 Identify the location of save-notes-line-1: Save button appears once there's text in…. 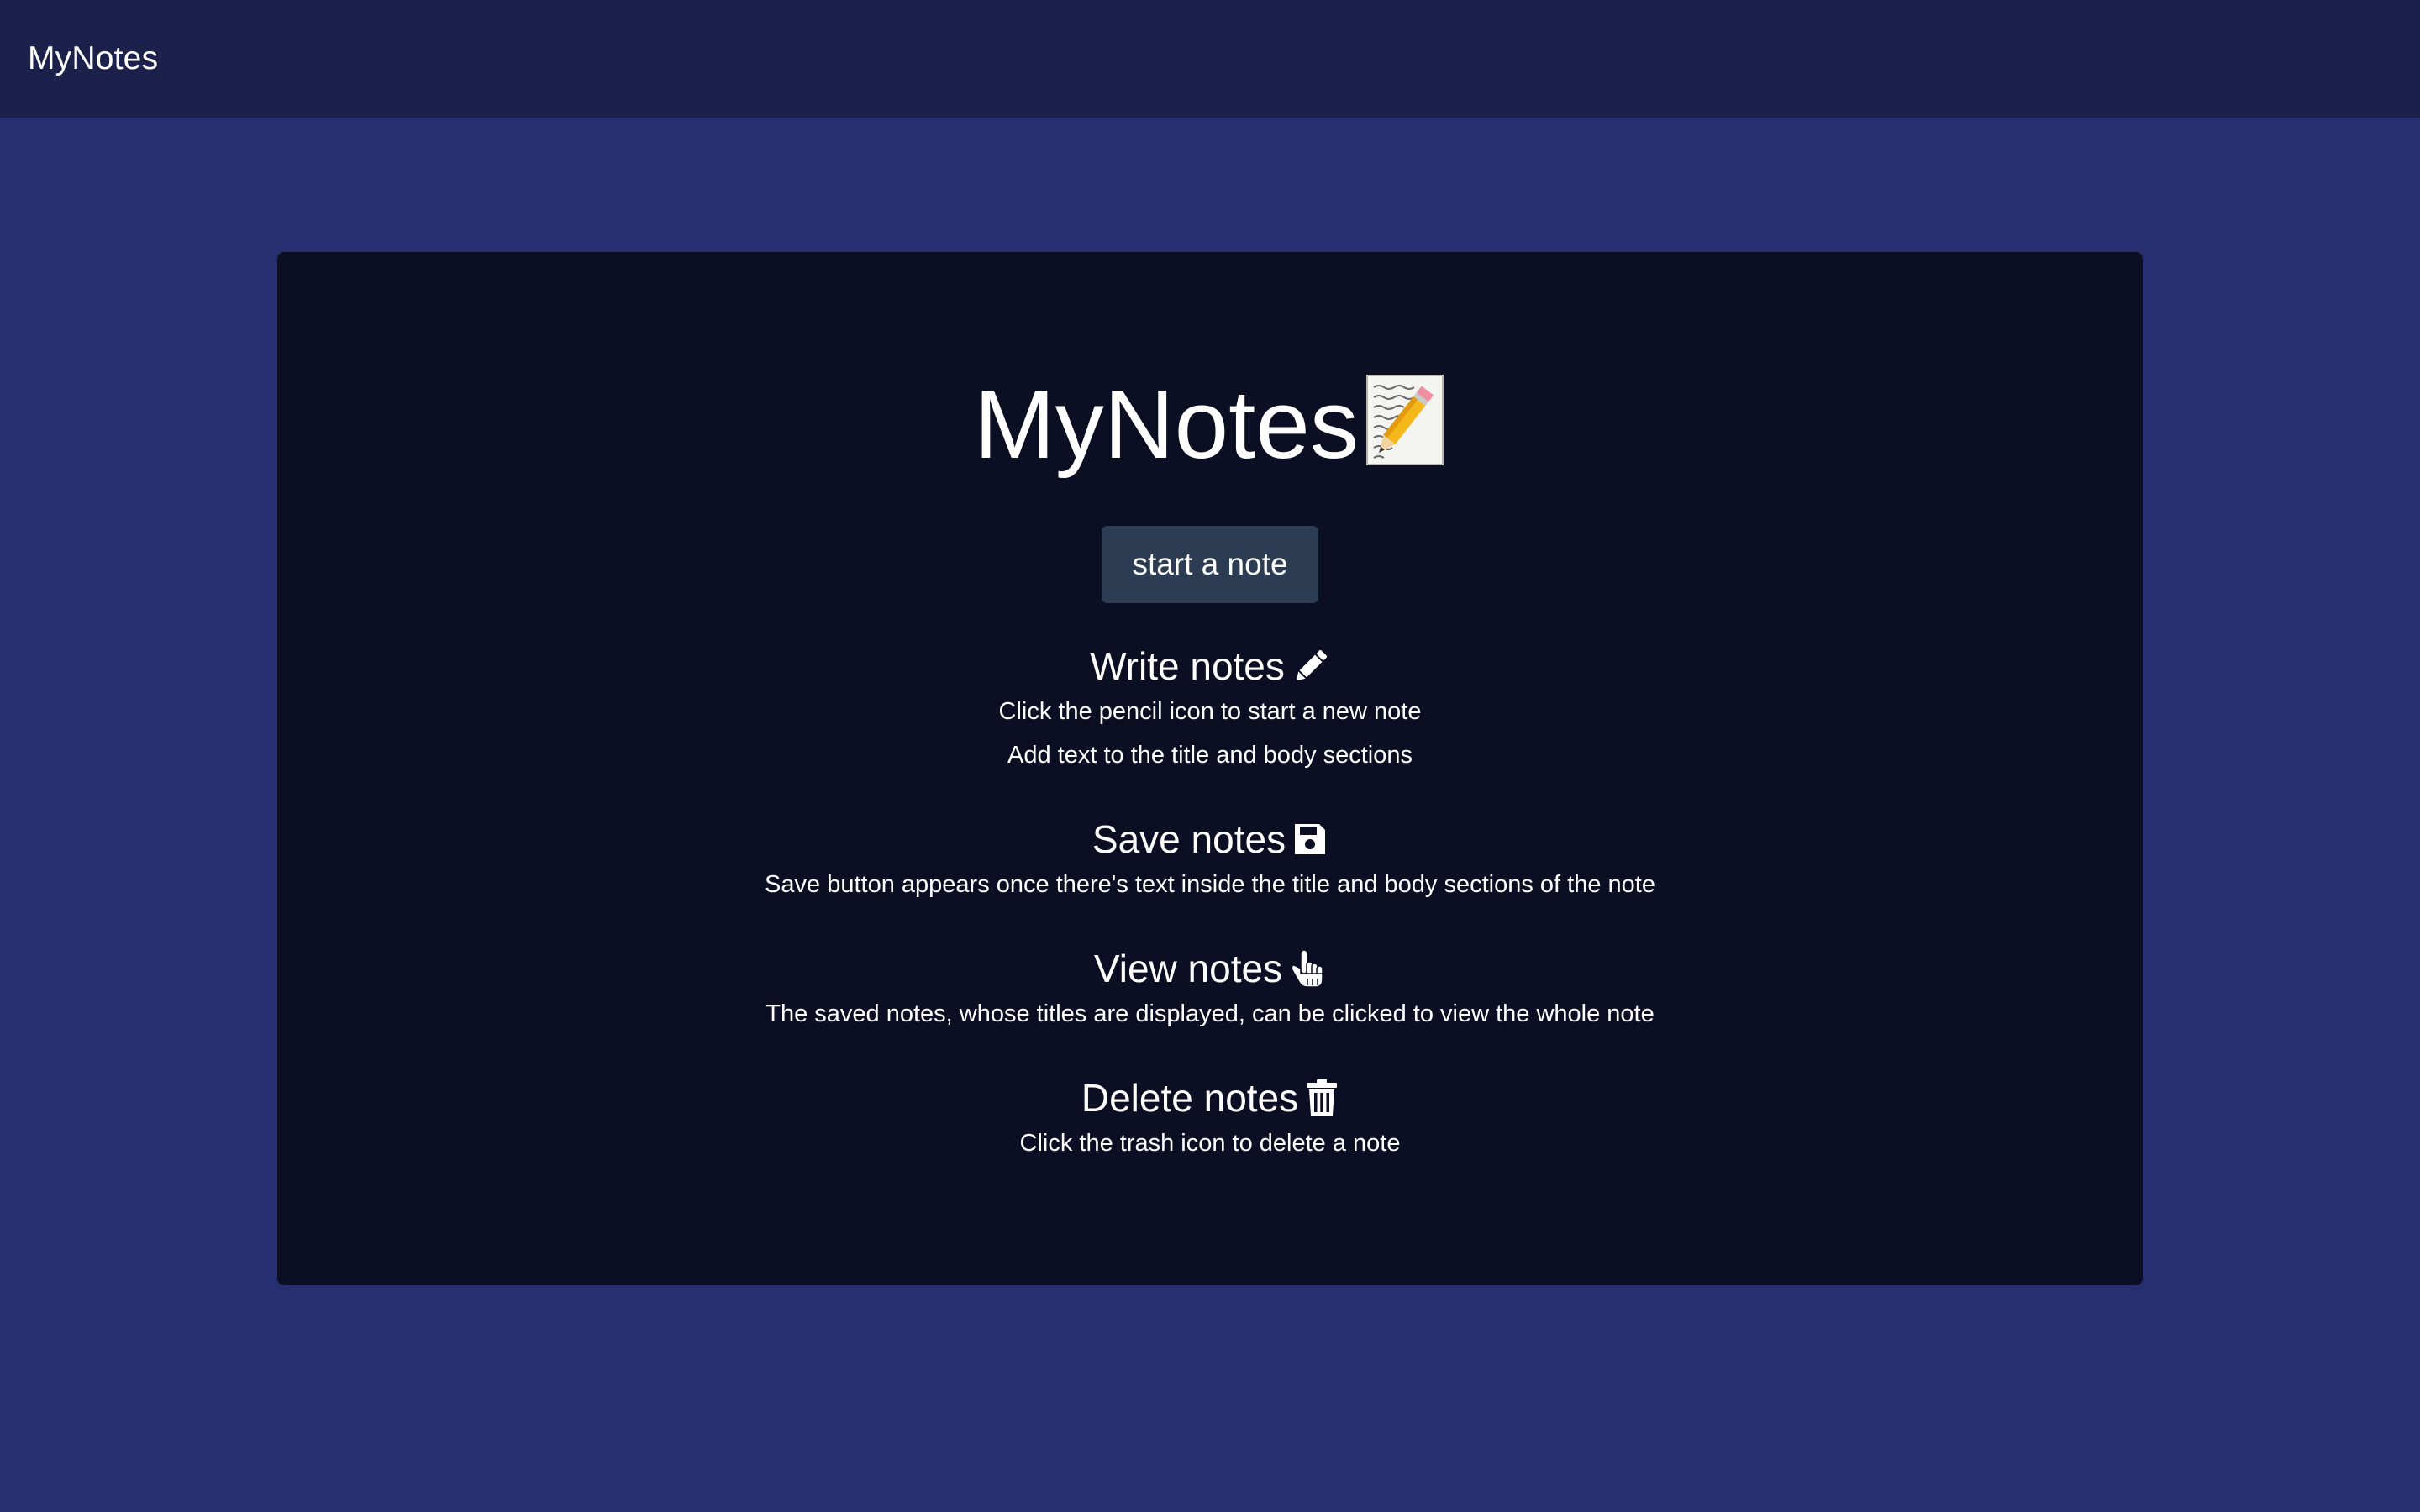
(1210, 884).